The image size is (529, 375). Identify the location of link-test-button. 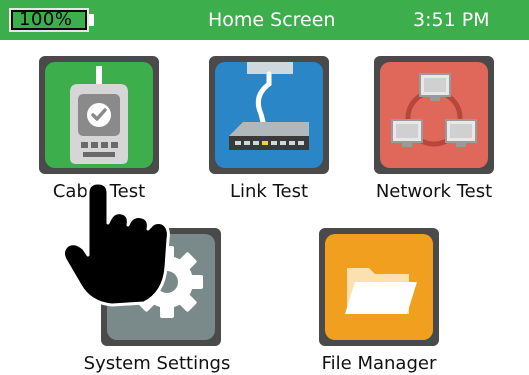
(269, 115).